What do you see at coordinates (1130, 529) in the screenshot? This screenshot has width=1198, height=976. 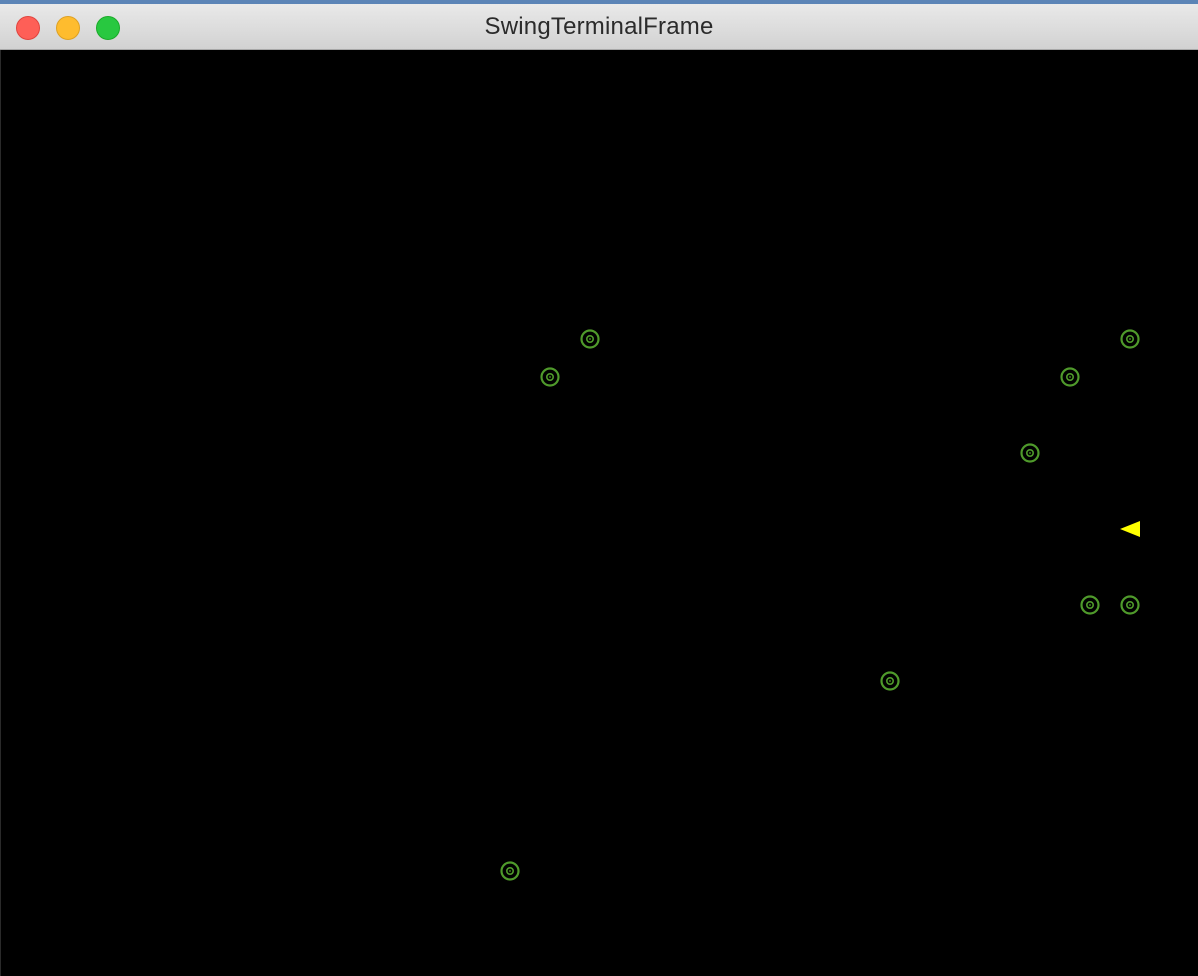 I see `player-ship-icon` at bounding box center [1130, 529].